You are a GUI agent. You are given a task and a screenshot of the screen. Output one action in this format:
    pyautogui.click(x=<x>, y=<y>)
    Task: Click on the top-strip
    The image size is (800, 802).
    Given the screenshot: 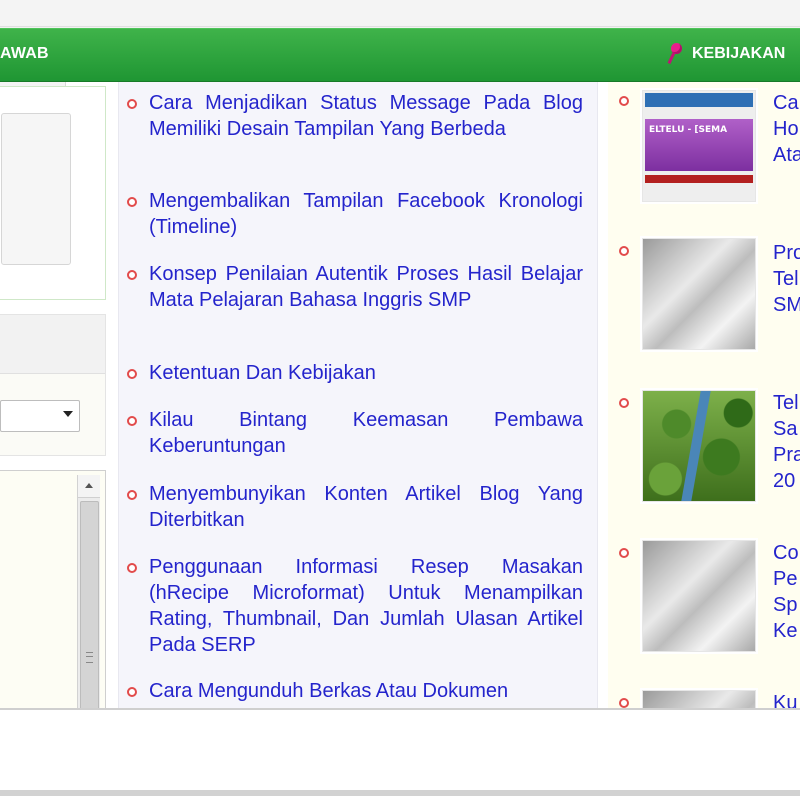 What is the action you would take?
    pyautogui.click(x=400, y=13)
    